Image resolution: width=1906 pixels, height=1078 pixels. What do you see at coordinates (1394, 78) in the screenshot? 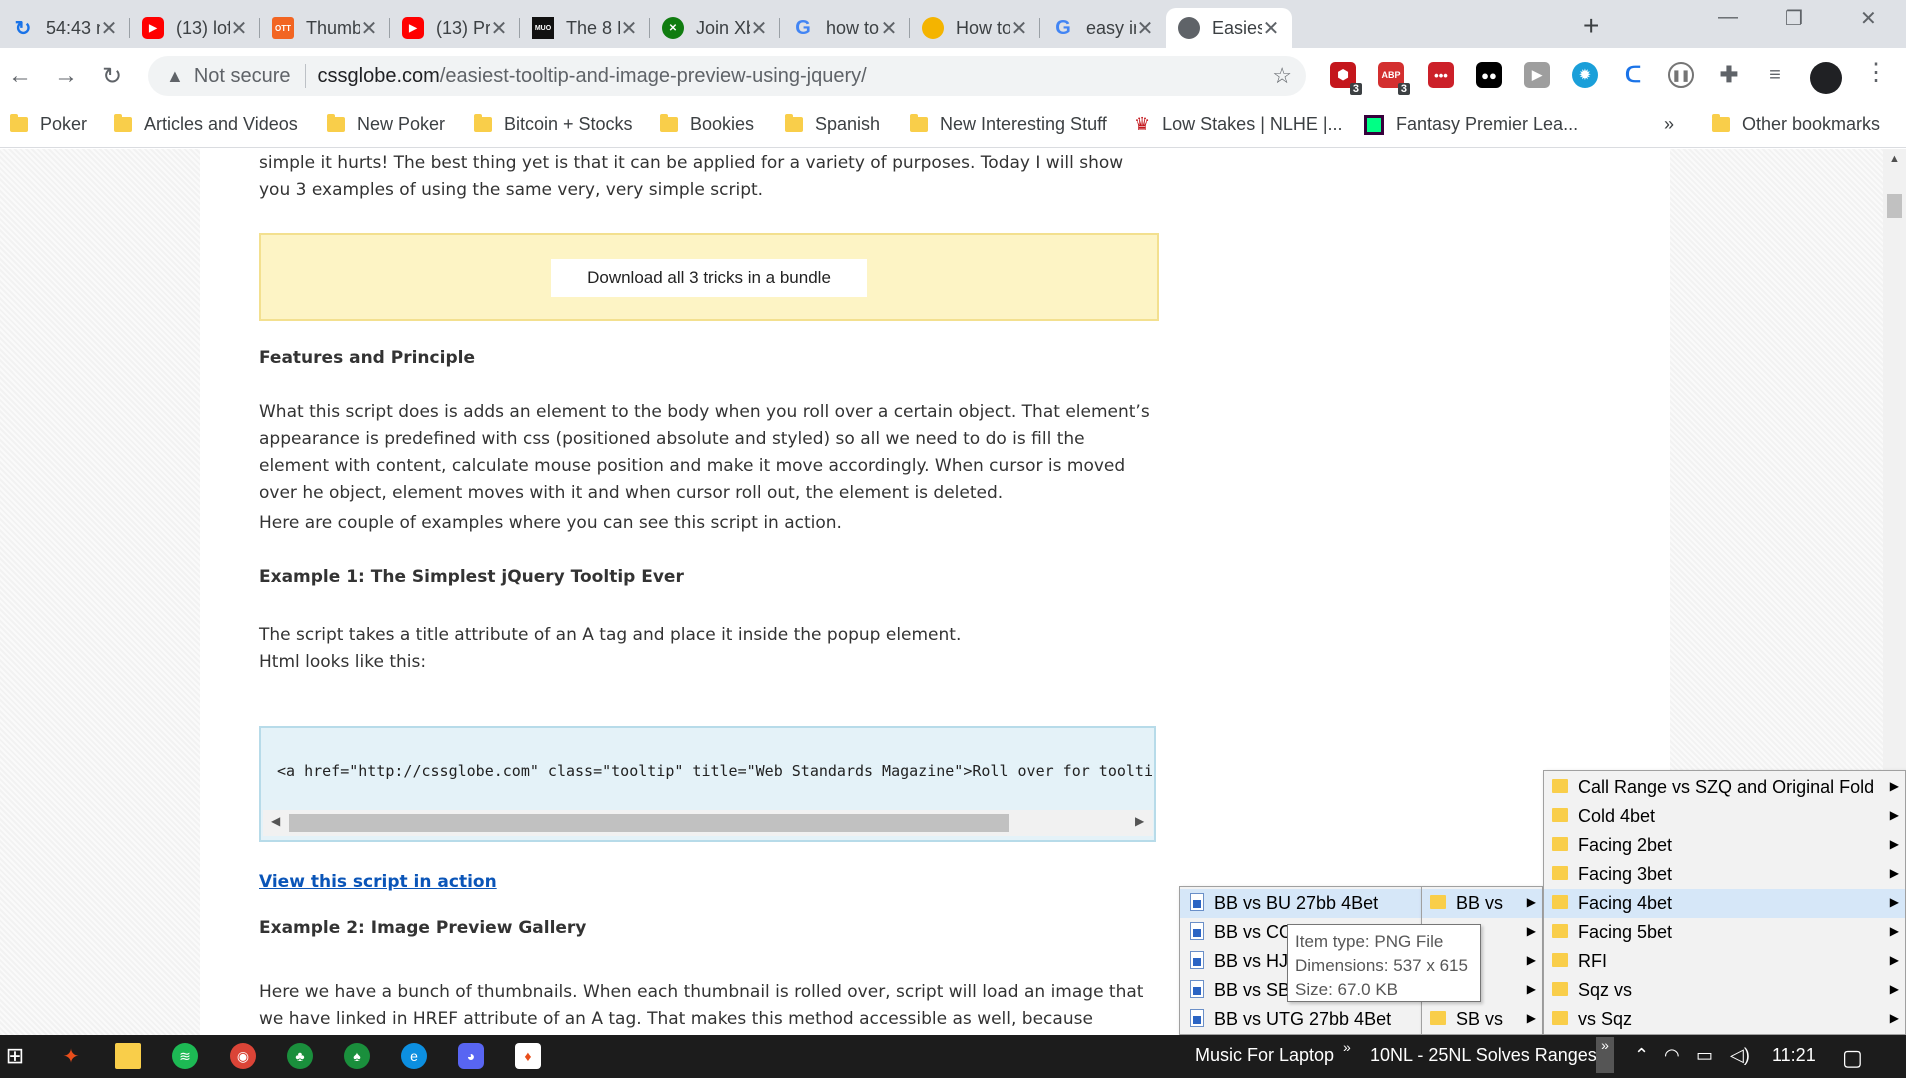
I see `adblock-icon: ABP 3` at bounding box center [1394, 78].